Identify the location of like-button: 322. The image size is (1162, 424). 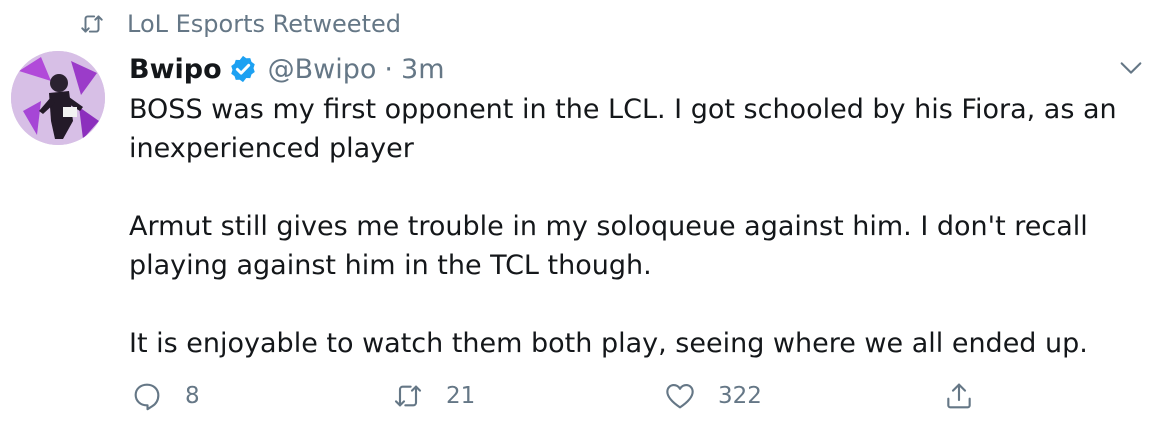
(713, 396).